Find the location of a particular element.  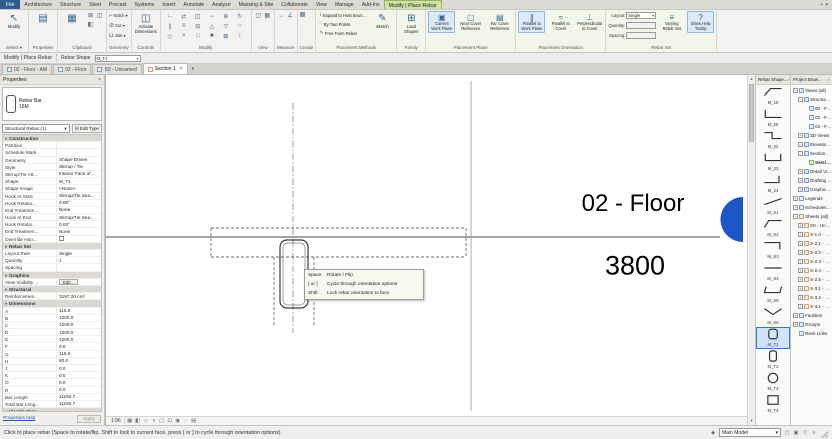

rebar-shape-item-m-23: M_23 is located at coordinates (773, 162).